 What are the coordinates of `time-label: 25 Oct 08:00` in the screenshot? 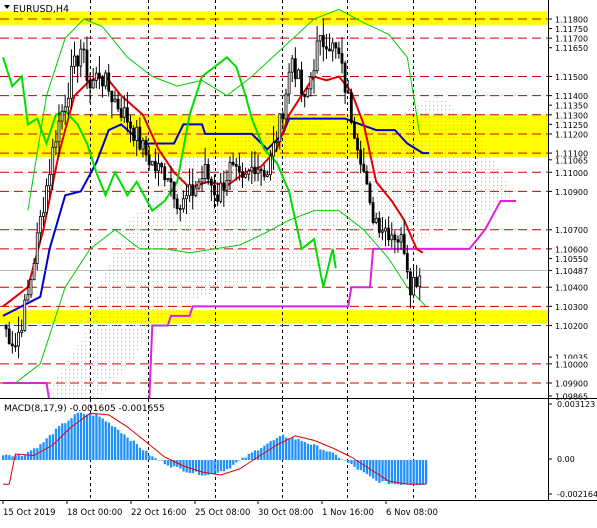 It's located at (222, 513).